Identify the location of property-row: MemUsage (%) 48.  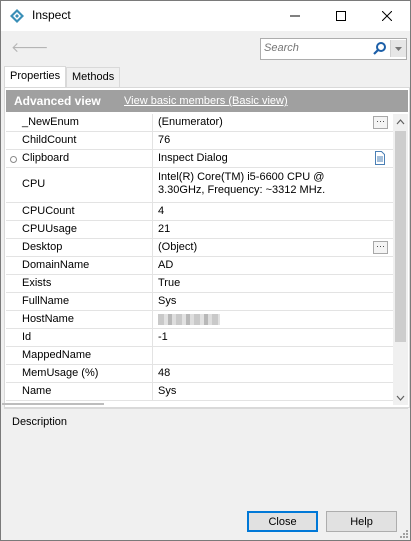
(199, 374).